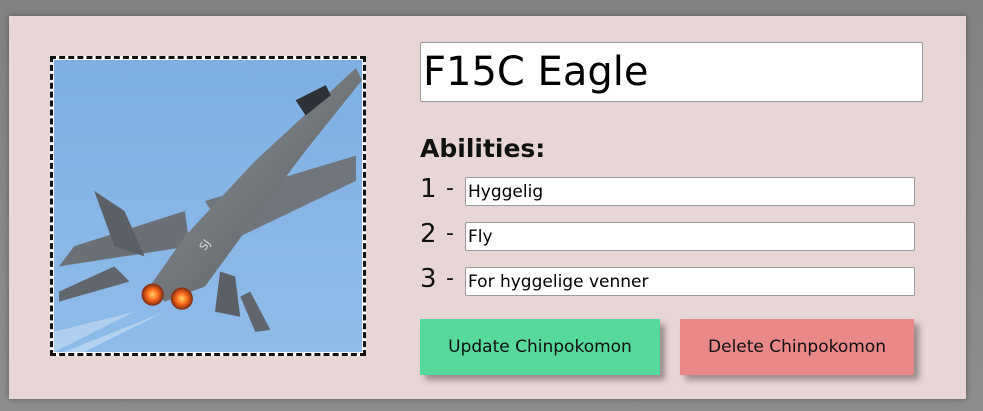 This screenshot has height=411, width=983. I want to click on ability-row-3: 3 -, so click(670, 280).